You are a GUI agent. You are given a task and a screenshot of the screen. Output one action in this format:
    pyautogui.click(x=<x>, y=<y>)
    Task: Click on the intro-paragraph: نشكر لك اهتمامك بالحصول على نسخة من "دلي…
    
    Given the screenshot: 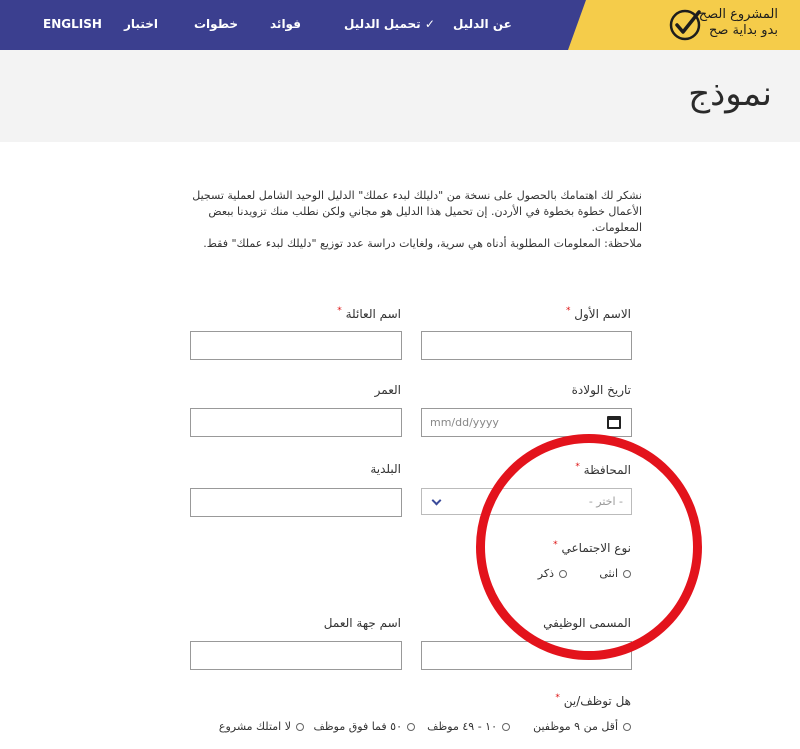 What is the action you would take?
    pyautogui.click(x=417, y=211)
    